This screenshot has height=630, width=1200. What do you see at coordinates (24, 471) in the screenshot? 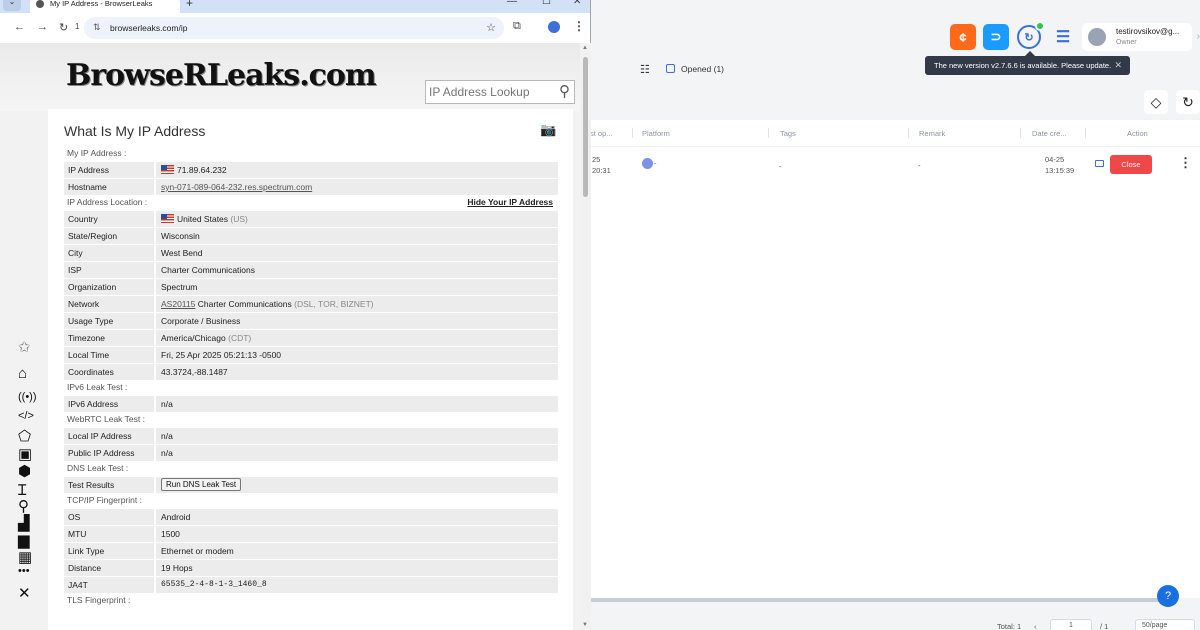
I see `cube-icon: ⬢` at bounding box center [24, 471].